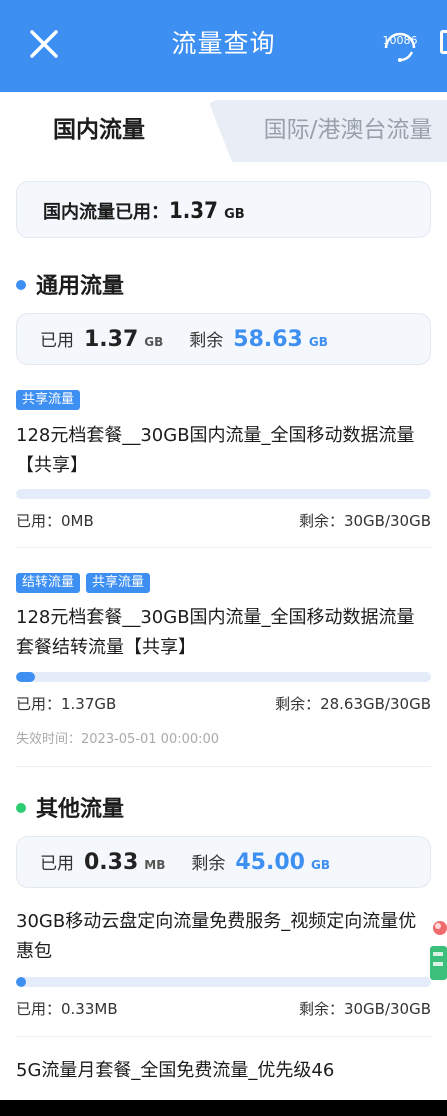 This screenshot has height=1116, width=447. I want to click on remain-value: 45.00, so click(270, 862).